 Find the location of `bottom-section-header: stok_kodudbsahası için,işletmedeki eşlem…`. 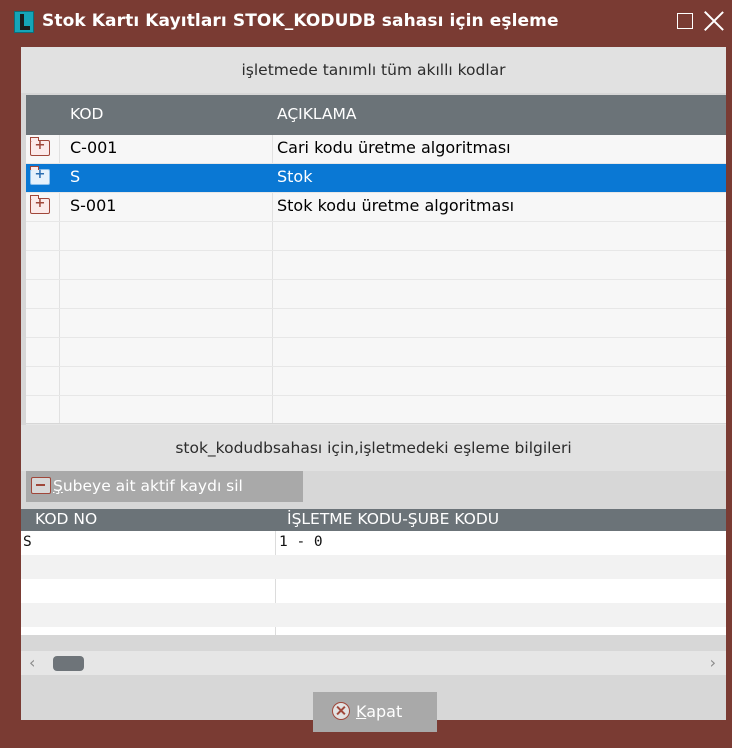

bottom-section-header: stok_kodudbsahası için,işletmedeki eşlem… is located at coordinates (373, 448).